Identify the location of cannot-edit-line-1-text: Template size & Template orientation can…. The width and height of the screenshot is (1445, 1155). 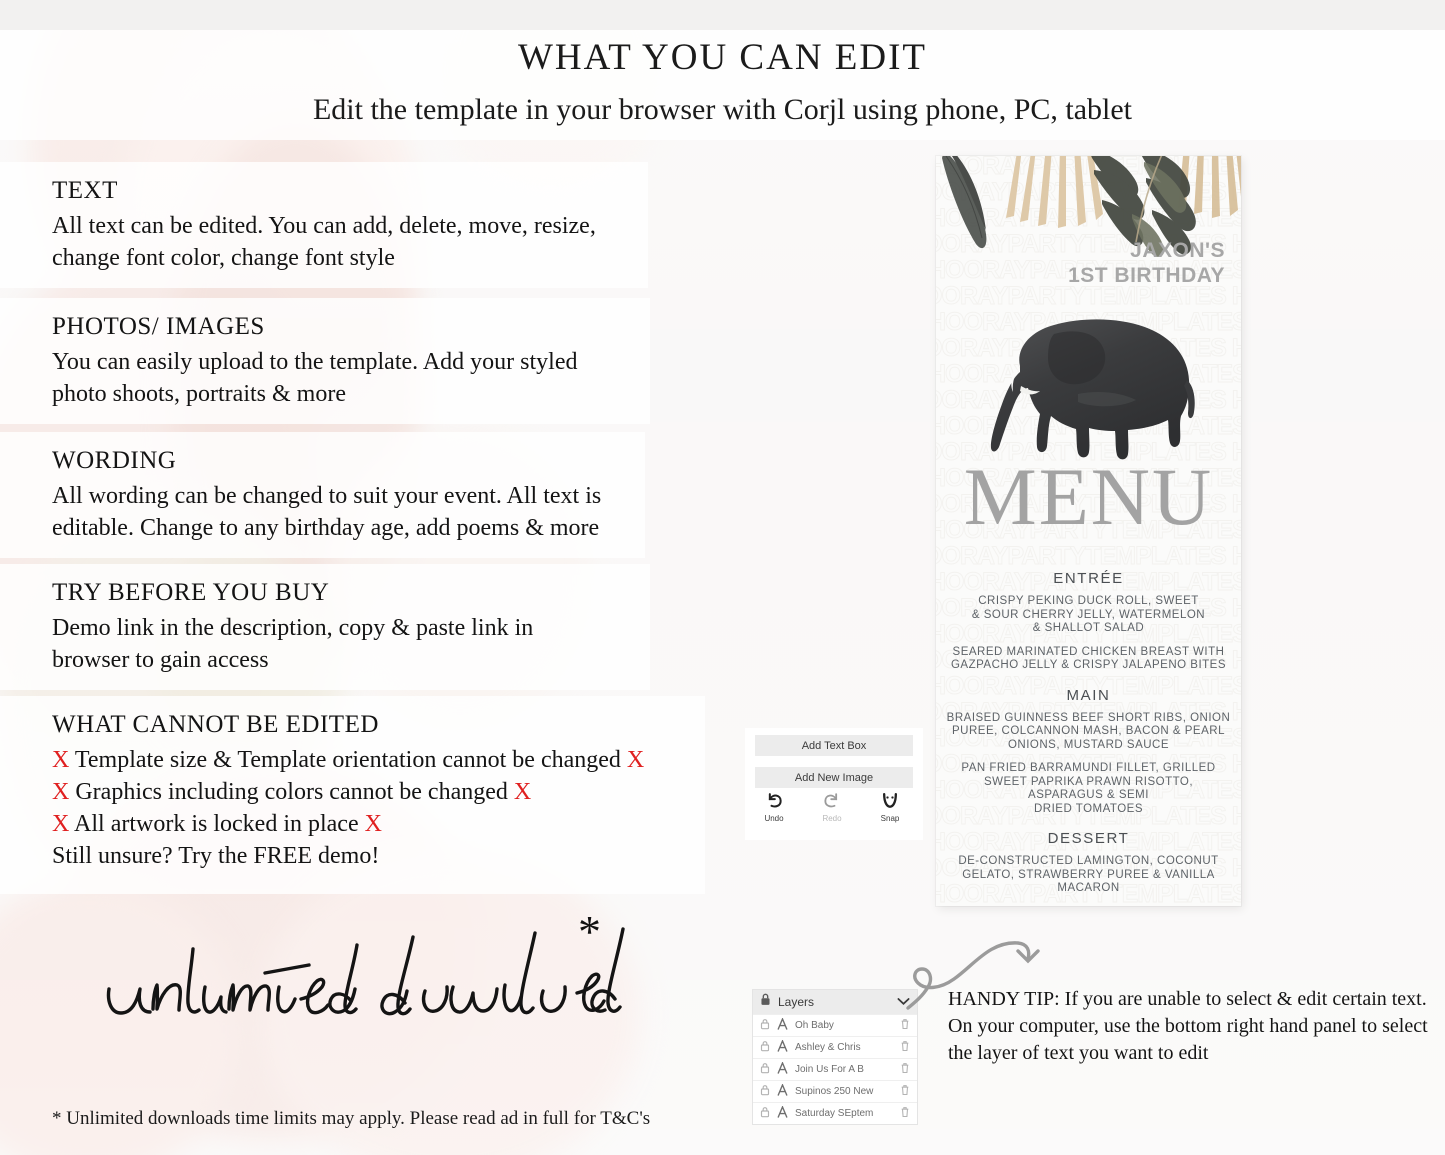
(347, 760).